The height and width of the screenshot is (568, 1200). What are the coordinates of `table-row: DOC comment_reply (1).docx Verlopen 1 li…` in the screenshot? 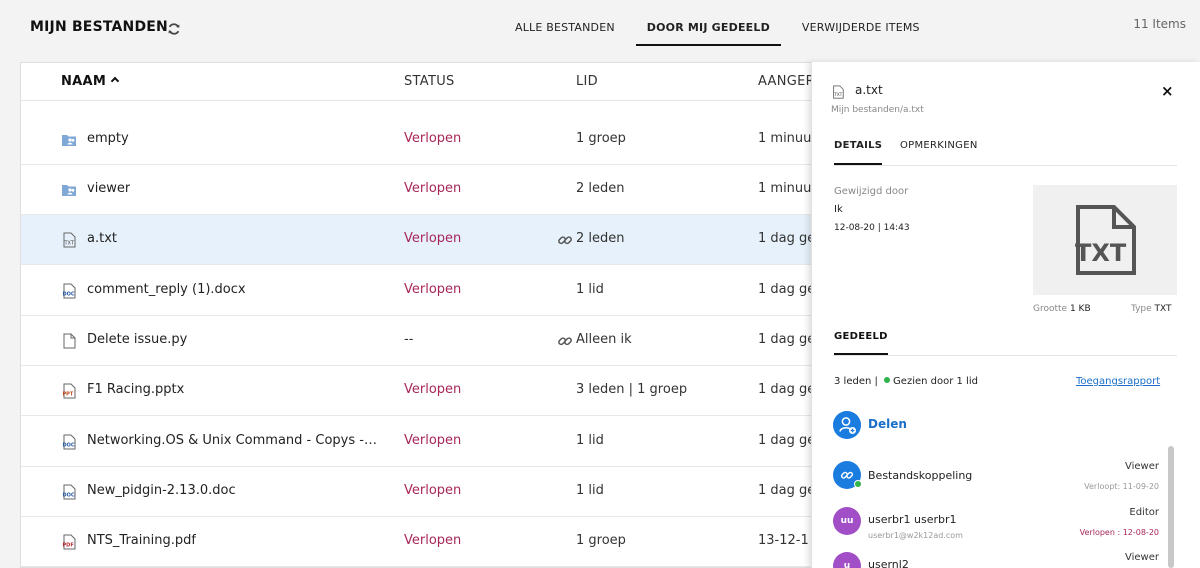 It's located at (420, 291).